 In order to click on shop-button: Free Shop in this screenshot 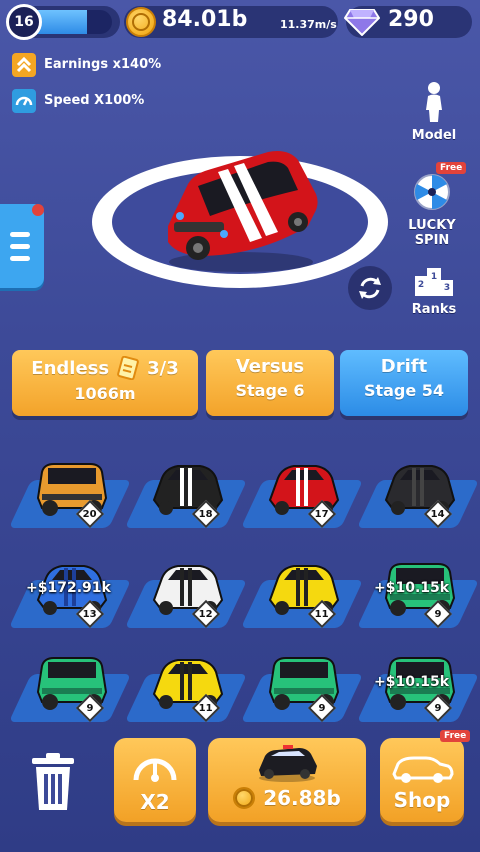, I will do `click(425, 776)`.